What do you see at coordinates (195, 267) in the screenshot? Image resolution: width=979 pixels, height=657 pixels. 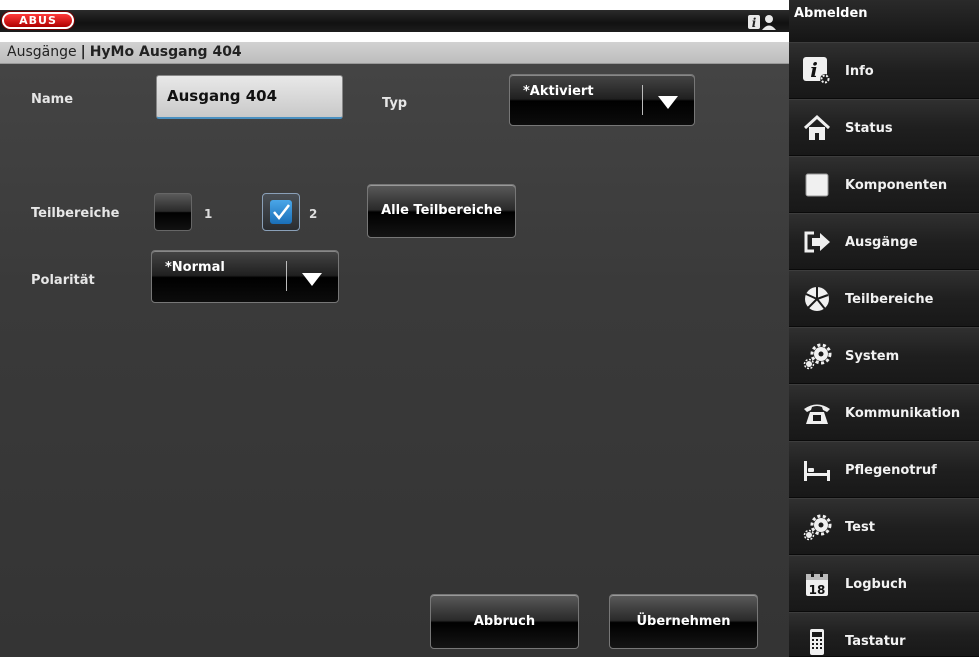 I see `polarity-value: *Normal` at bounding box center [195, 267].